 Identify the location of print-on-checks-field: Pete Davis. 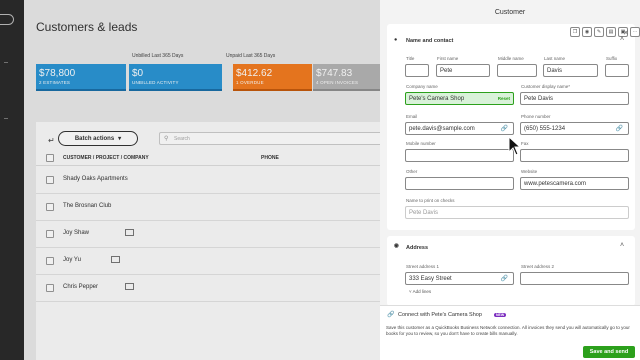
(517, 212).